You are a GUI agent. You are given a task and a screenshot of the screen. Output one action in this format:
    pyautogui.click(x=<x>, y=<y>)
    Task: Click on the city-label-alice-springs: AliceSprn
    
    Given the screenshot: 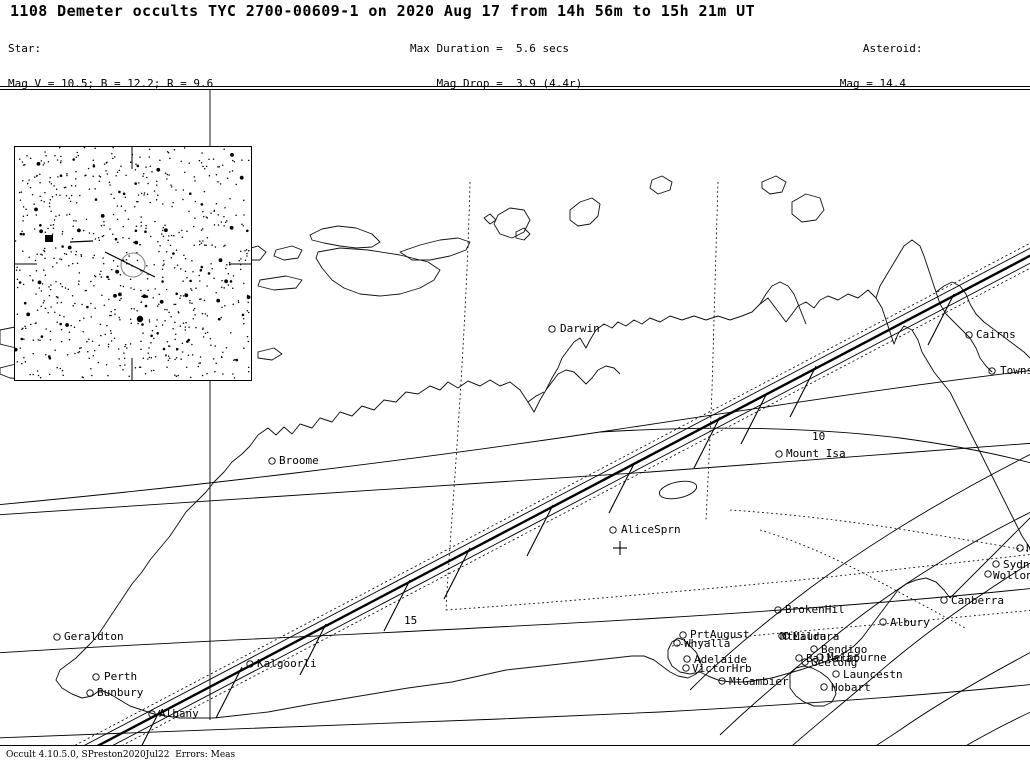 What is the action you would take?
    pyautogui.click(x=651, y=529)
    